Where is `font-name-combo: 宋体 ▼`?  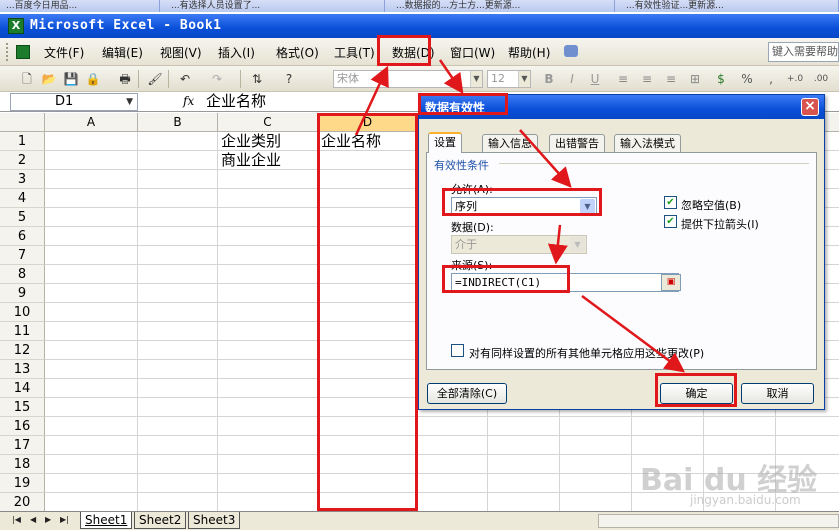
font-name-combo: 宋体 ▼ is located at coordinates (408, 79).